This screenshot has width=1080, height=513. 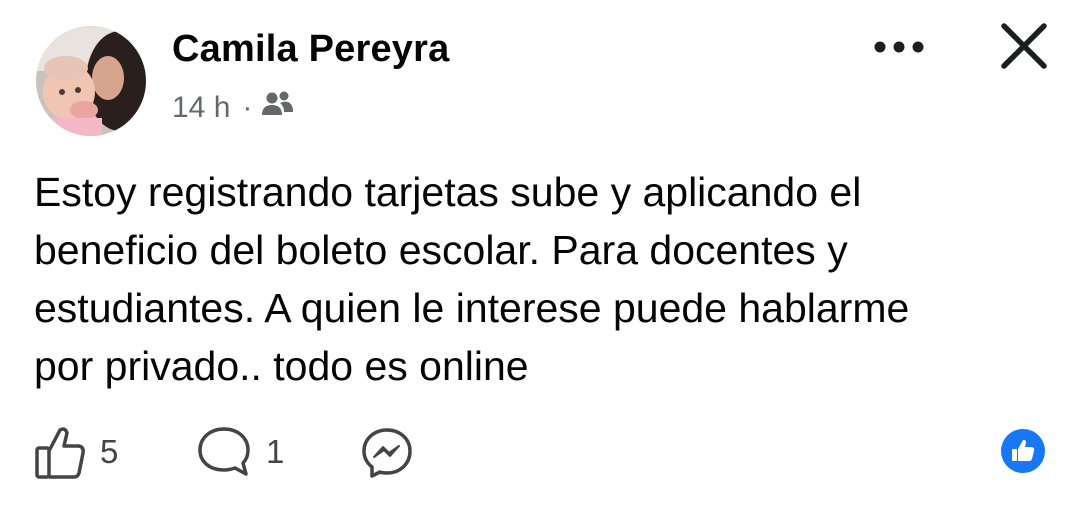 I want to click on send-messenger-button, so click(x=387, y=453).